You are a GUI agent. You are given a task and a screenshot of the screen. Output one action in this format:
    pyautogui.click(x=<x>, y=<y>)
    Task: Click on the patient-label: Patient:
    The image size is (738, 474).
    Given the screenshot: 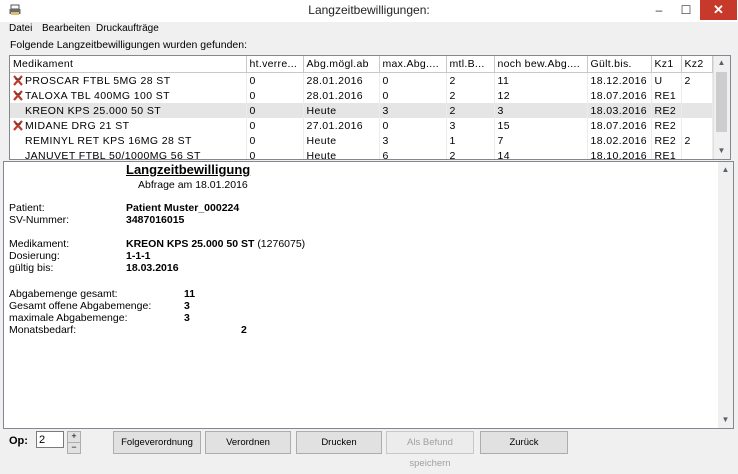 What is the action you would take?
    pyautogui.click(x=27, y=208)
    